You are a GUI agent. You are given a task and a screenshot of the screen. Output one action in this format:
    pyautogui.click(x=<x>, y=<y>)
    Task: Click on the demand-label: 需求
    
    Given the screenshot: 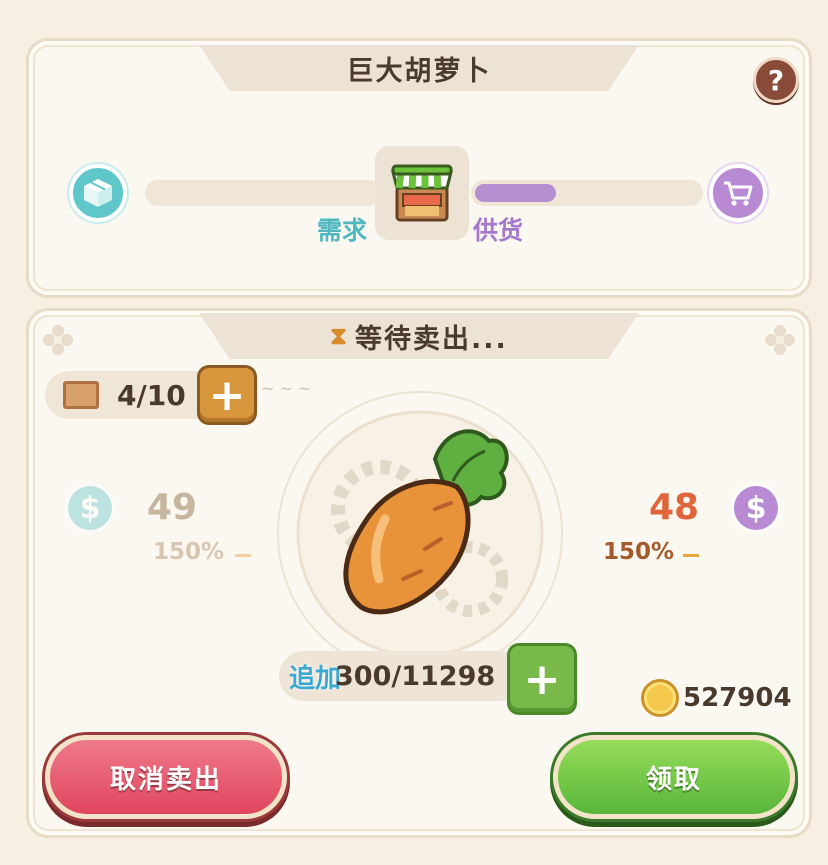 What is the action you would take?
    pyautogui.click(x=342, y=230)
    